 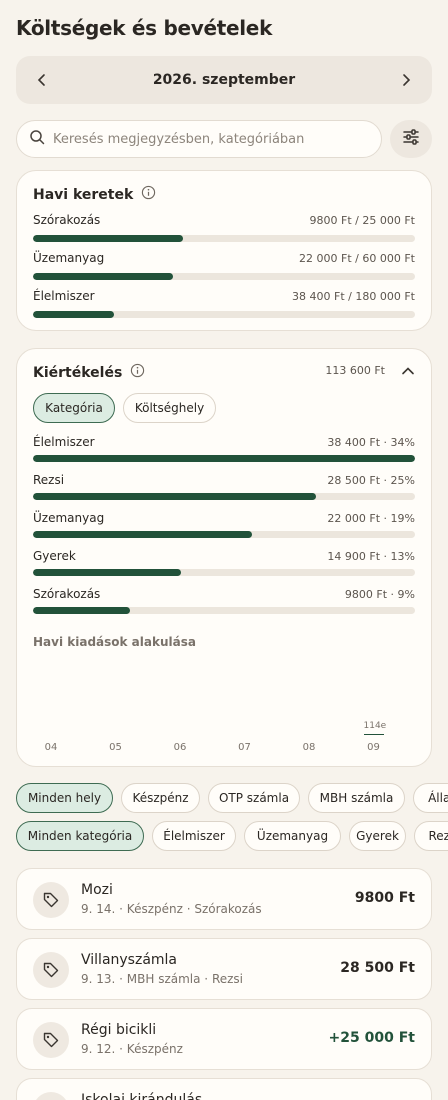 I want to click on month-tick-label: 07, so click(x=244, y=747).